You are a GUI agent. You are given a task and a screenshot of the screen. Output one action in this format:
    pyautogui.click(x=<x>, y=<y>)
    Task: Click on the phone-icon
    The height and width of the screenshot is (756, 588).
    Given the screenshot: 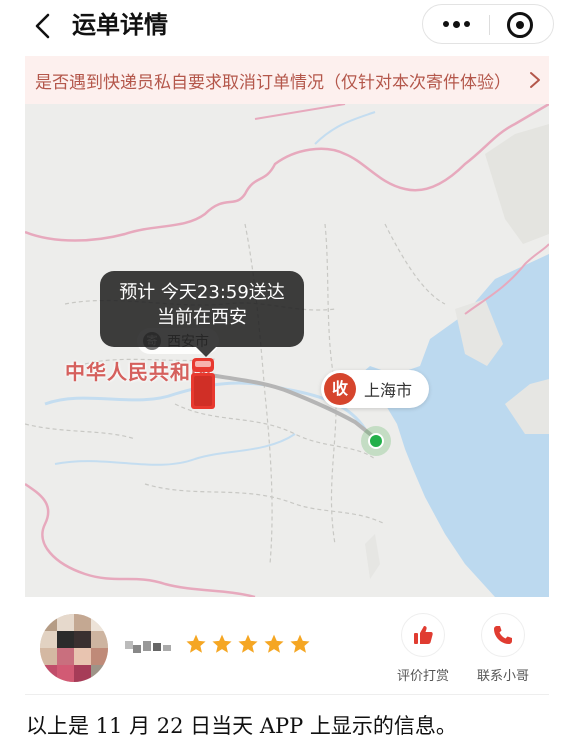 What is the action you would take?
    pyautogui.click(x=503, y=635)
    